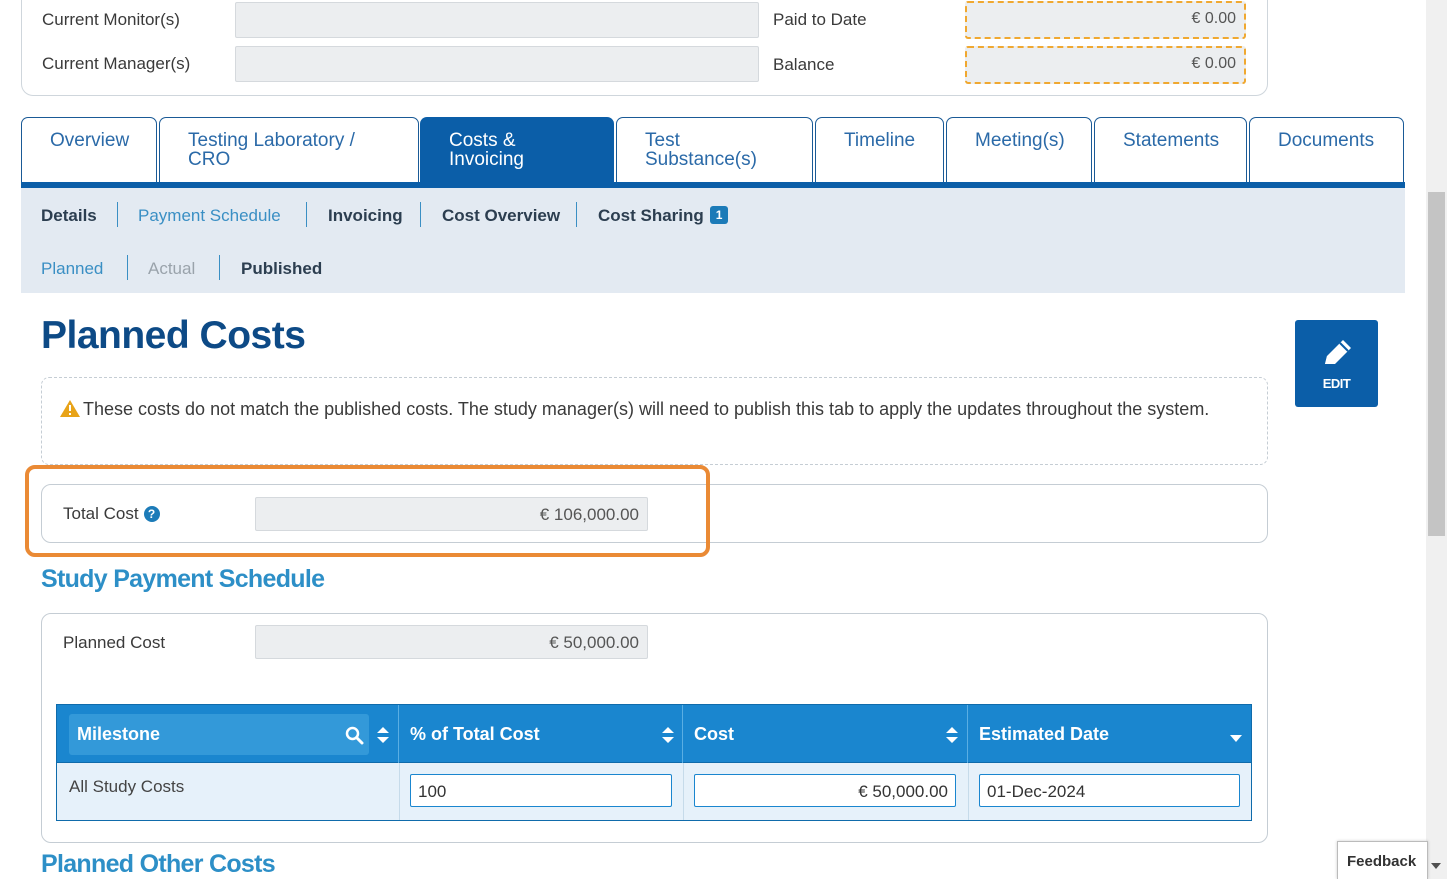  Describe the element at coordinates (662, 140) in the screenshot. I see `tab-label: Test` at that location.